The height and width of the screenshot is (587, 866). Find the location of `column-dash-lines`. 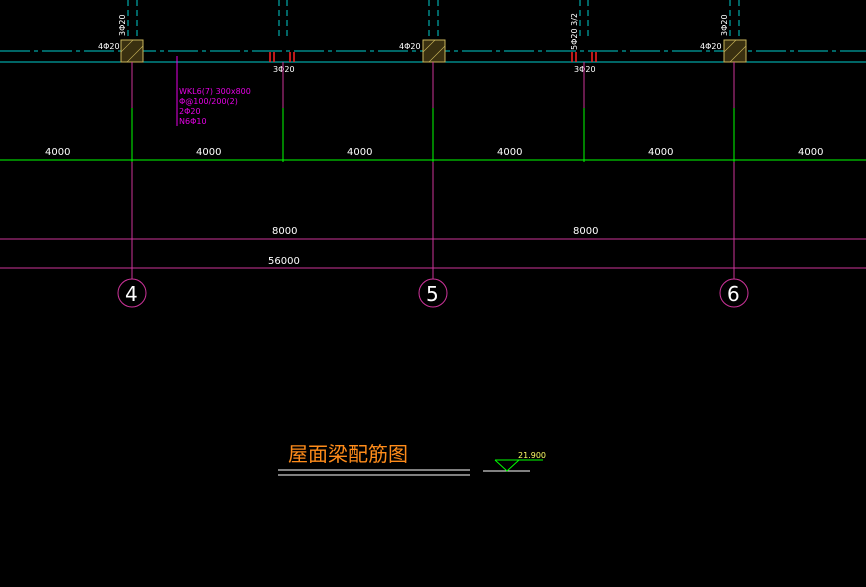

column-dash-lines is located at coordinates (433, 20).